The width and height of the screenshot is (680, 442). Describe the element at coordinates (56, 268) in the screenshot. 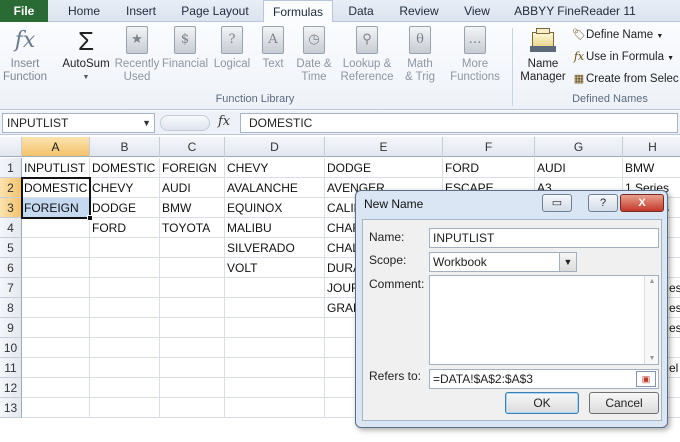

I see `cell-a6` at that location.